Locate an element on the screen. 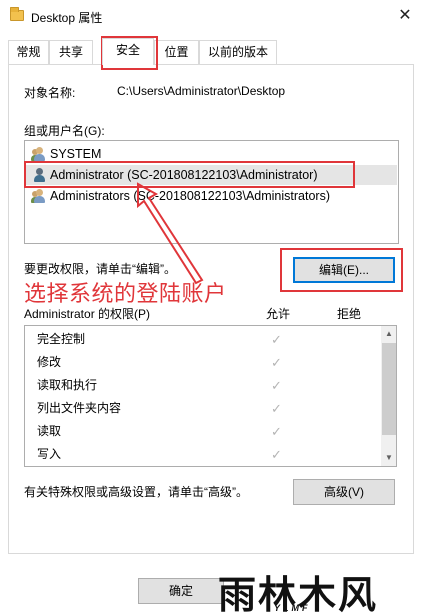 Image resolution: width=421 pixels, height=616 pixels. permissions-header: Administrator 的权限(P) is located at coordinates (87, 314).